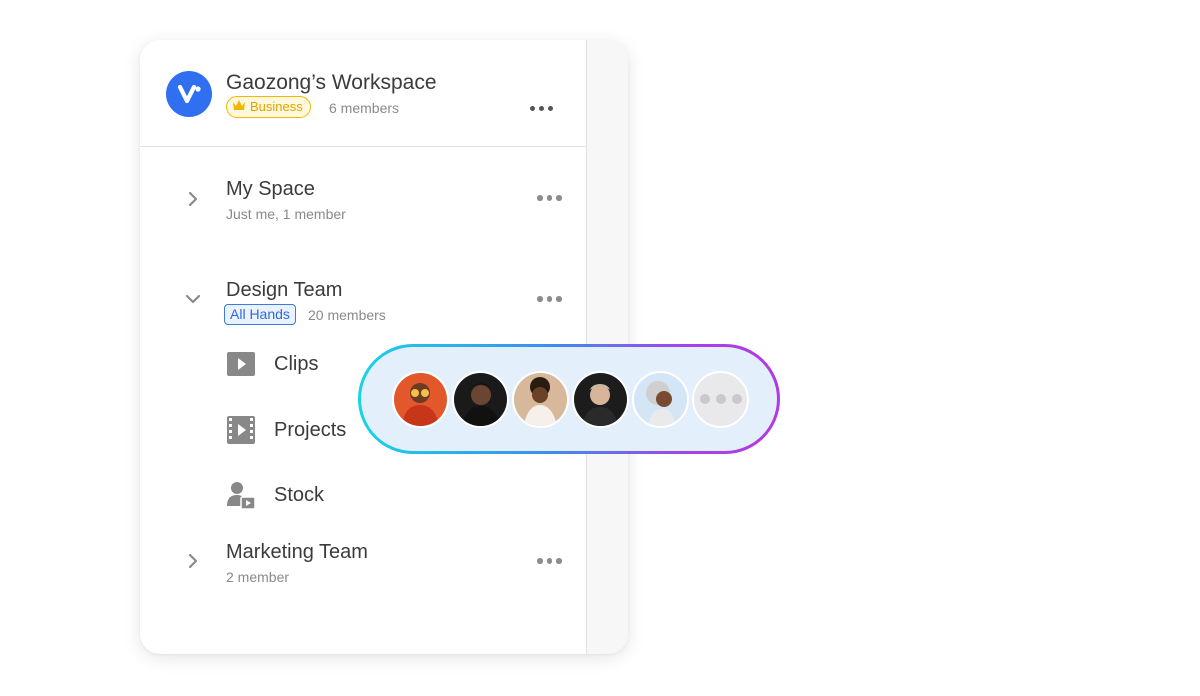 The height and width of the screenshot is (696, 1200). I want to click on sidebar-item-stock: Stock, so click(275, 495).